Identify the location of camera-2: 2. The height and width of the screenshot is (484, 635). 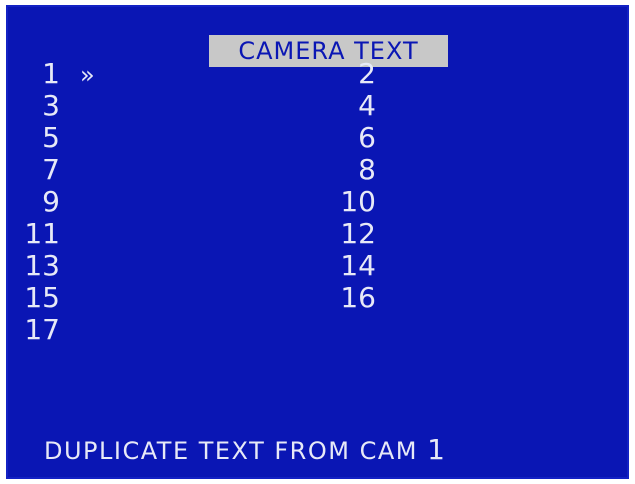
(341, 74).